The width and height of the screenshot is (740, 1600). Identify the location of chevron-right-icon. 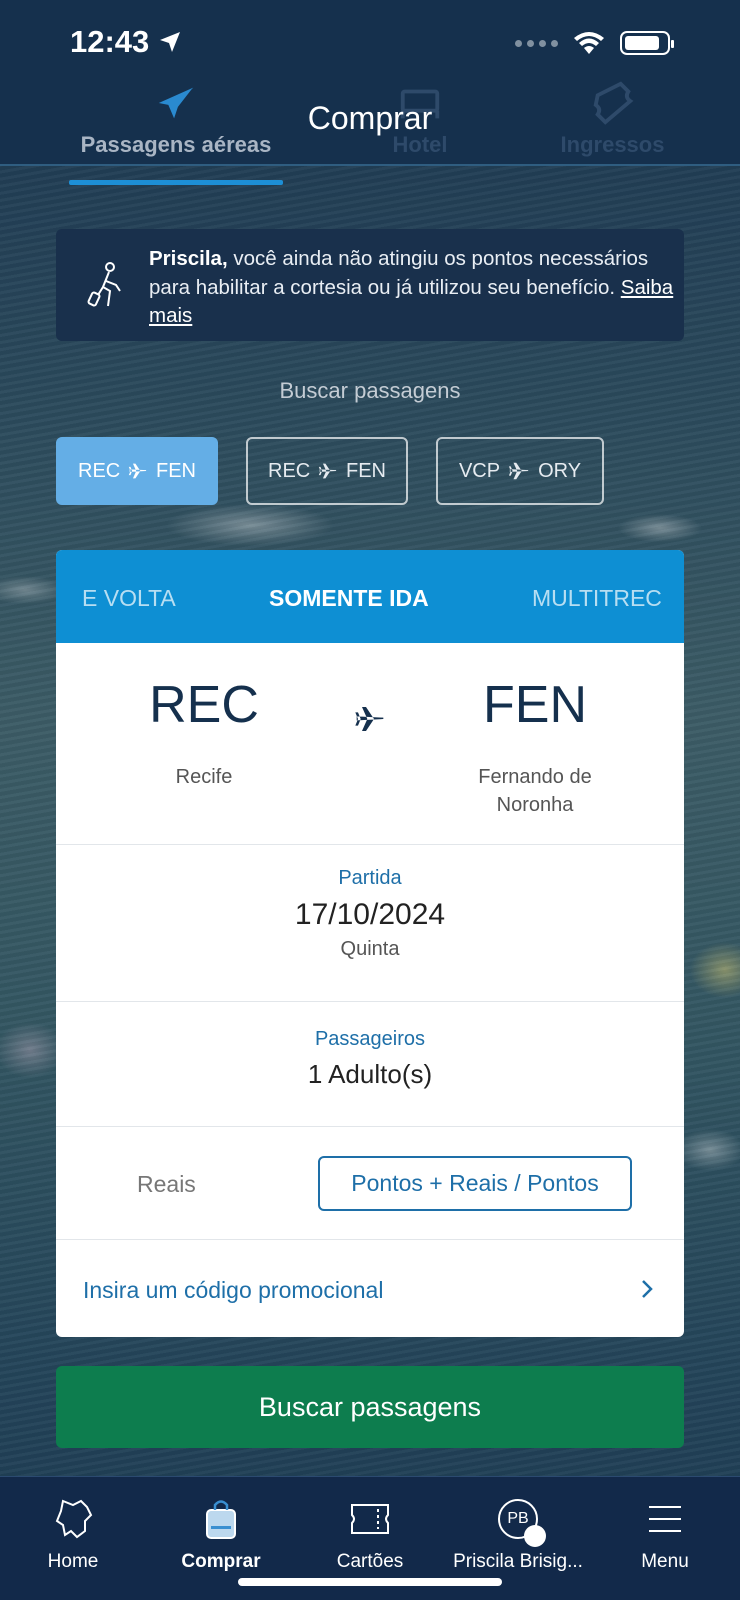
(647, 1289).